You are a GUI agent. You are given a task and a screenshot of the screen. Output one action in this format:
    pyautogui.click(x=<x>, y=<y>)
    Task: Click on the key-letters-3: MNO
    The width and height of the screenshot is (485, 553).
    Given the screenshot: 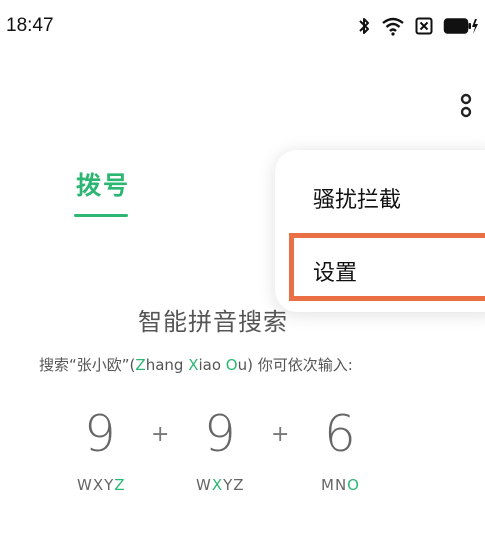 What is the action you would take?
    pyautogui.click(x=340, y=485)
    